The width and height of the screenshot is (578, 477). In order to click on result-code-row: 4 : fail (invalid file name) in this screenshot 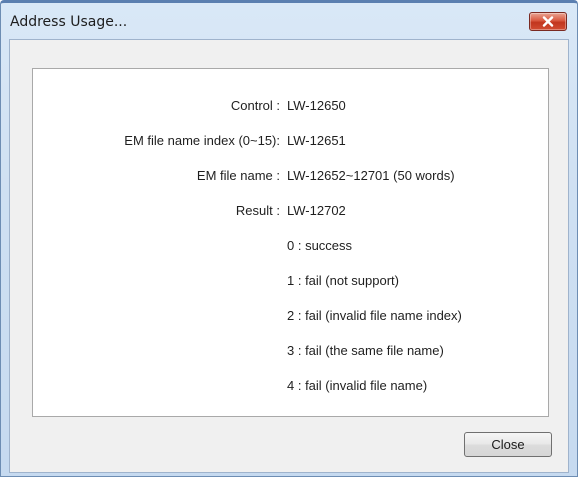, I will do `click(290, 386)`.